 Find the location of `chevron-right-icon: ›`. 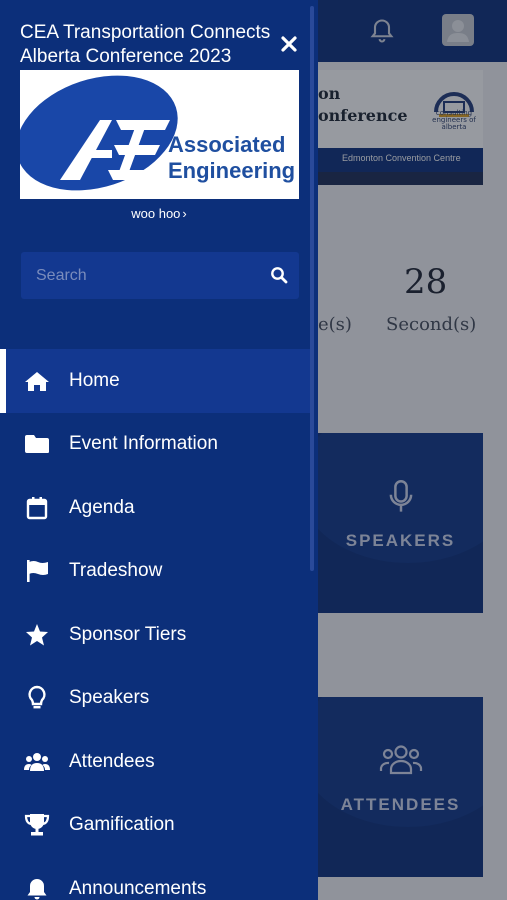

chevron-right-icon: › is located at coordinates (184, 213).